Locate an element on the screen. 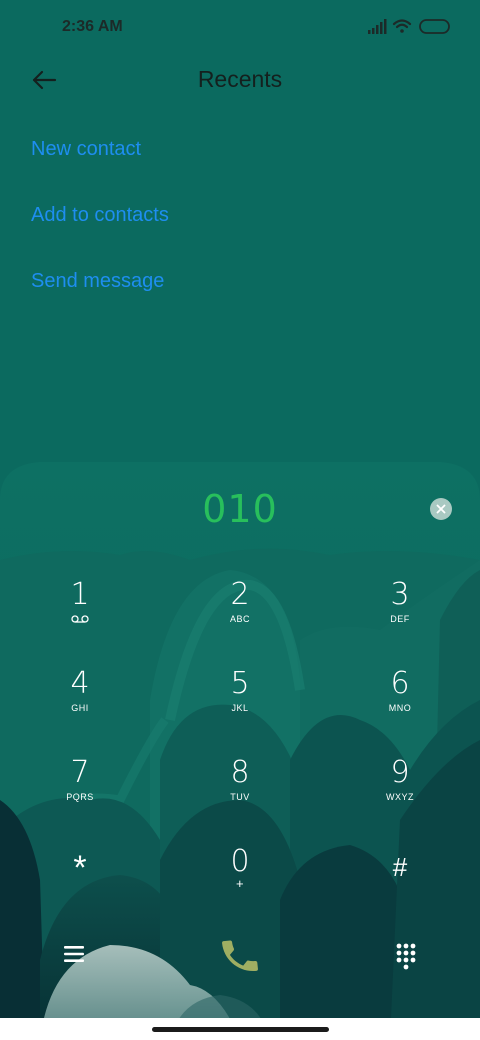  key-5: 5 JKL is located at coordinates (240, 703).